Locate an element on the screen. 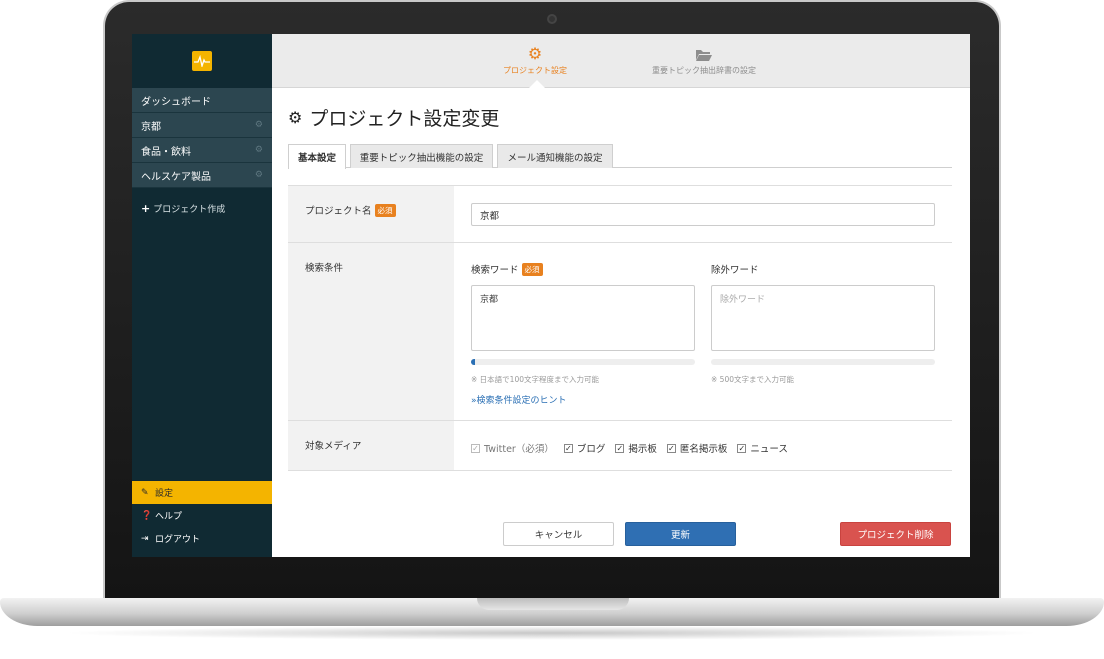 This screenshot has height=659, width=1104. page-title-text: プロジェクト設定変更 is located at coordinates (404, 119).